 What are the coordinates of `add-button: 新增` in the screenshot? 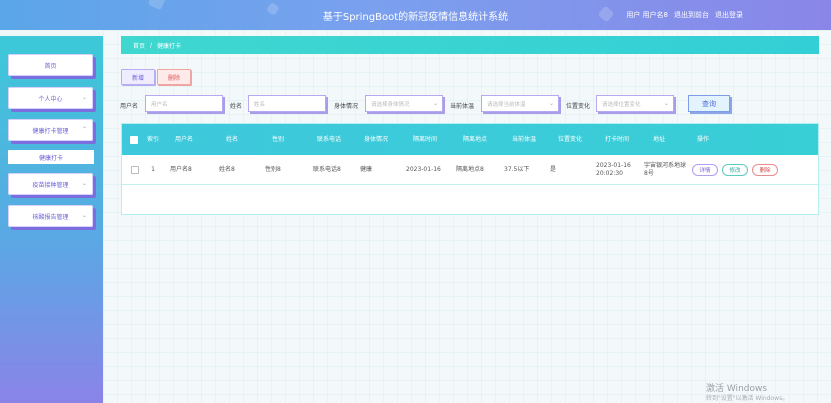 It's located at (138, 77).